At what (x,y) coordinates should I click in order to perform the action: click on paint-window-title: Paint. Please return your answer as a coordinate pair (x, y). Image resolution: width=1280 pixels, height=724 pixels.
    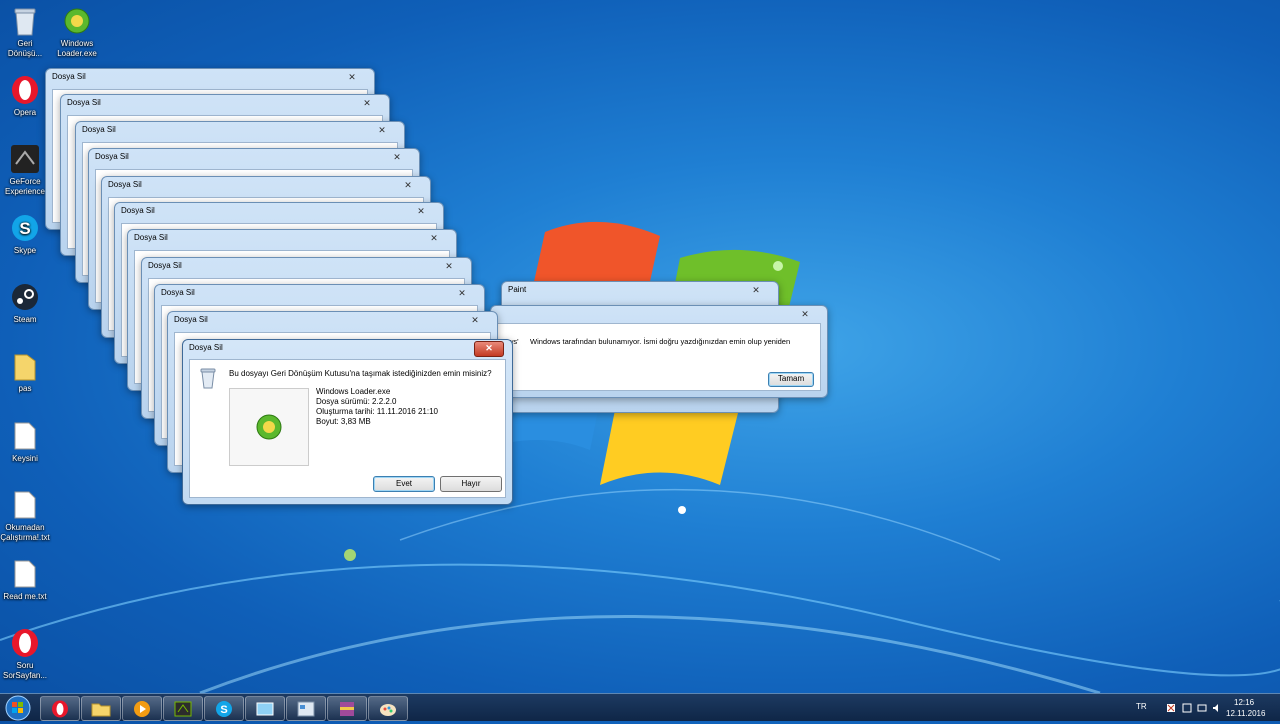
    Looking at the image, I should click on (517, 289).